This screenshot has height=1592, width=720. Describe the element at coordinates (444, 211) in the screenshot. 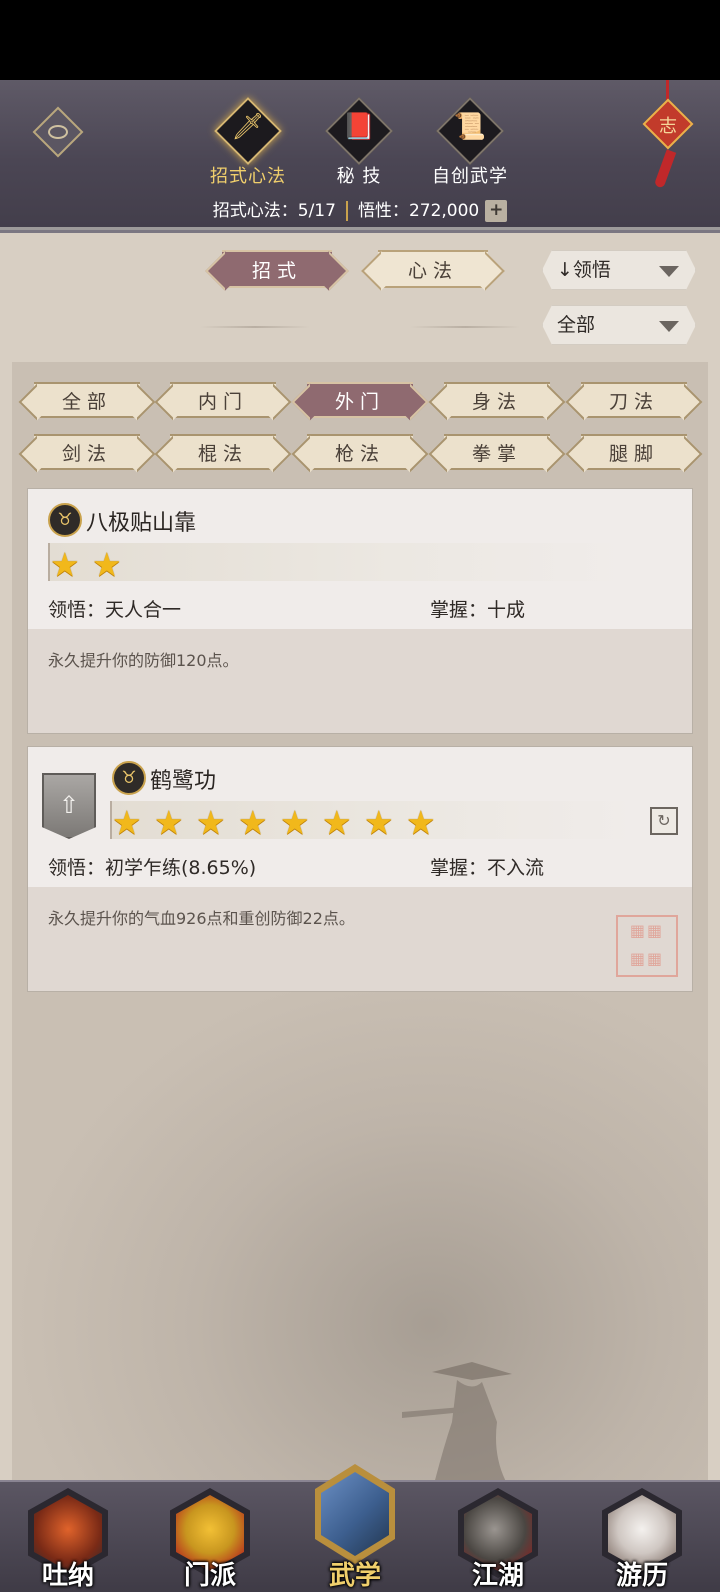

I see `insight-value: 272,000` at that location.